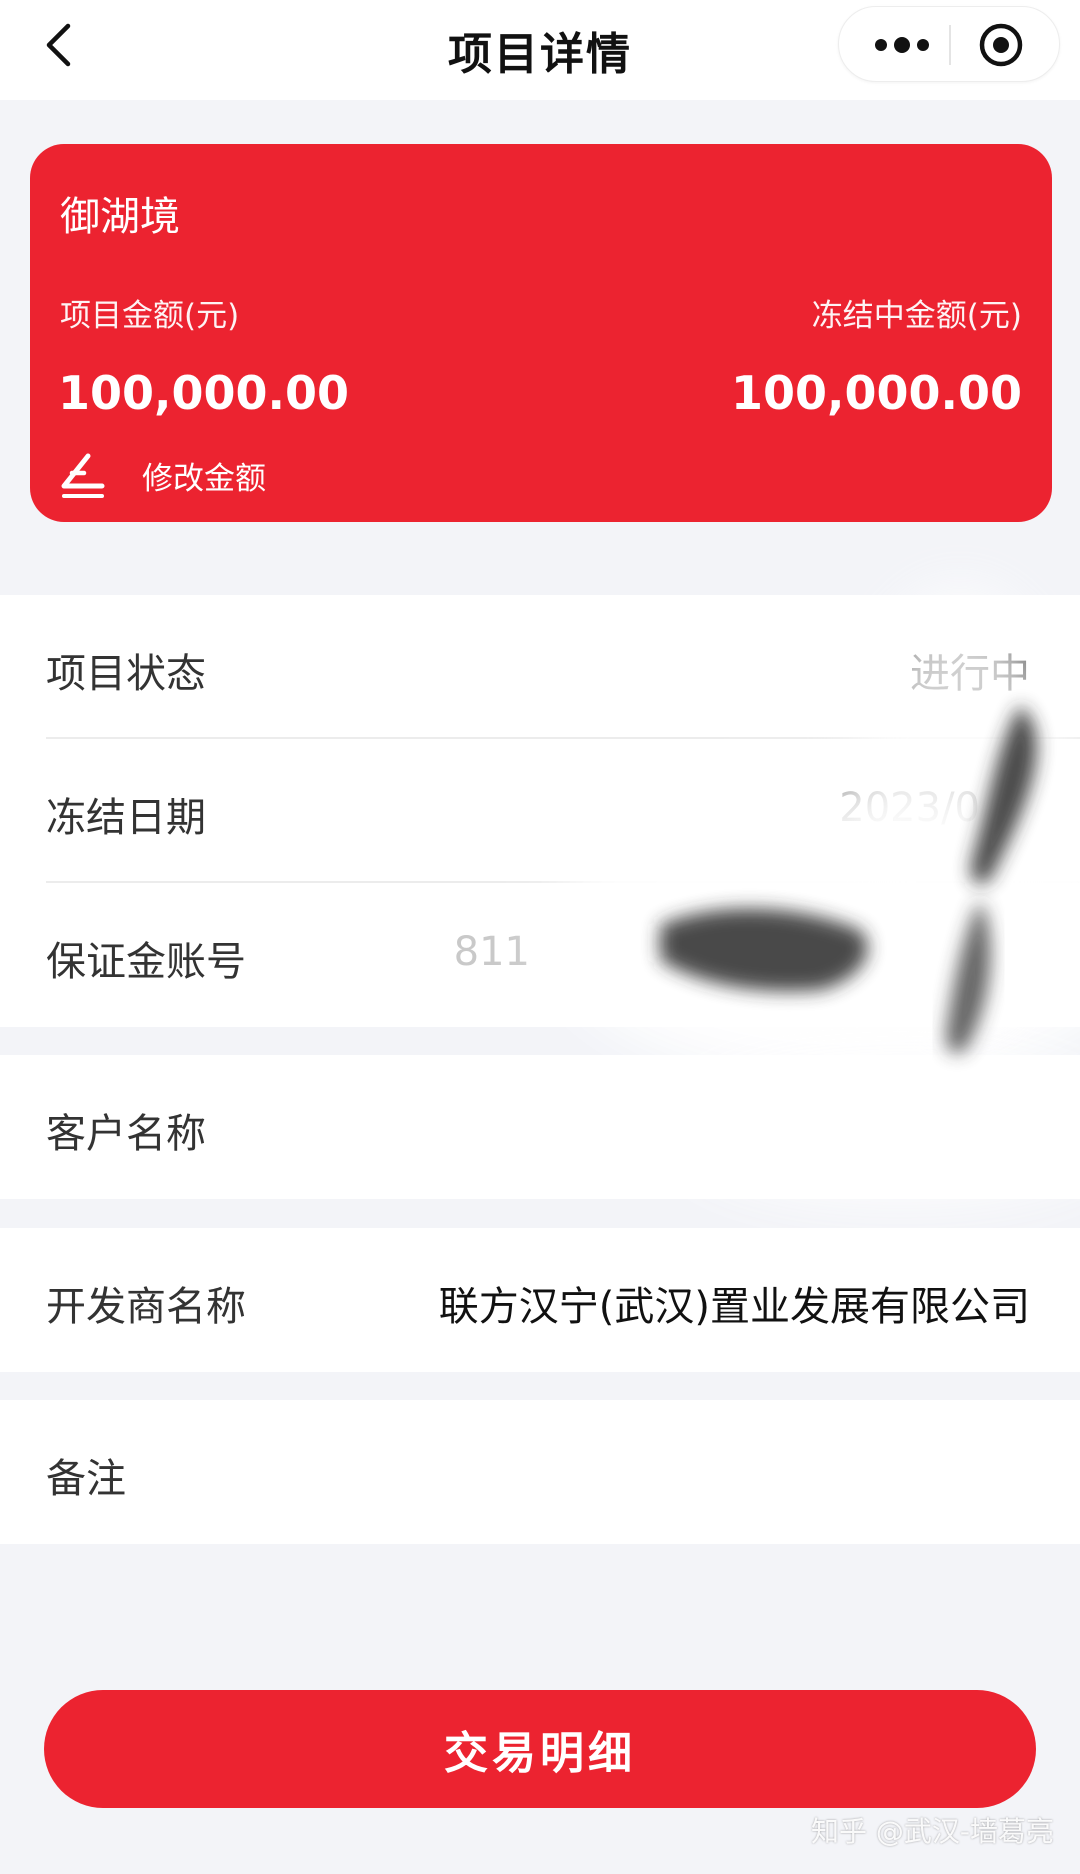 The width and height of the screenshot is (1080, 1874). I want to click on status-label: 项目状态, so click(126, 674).